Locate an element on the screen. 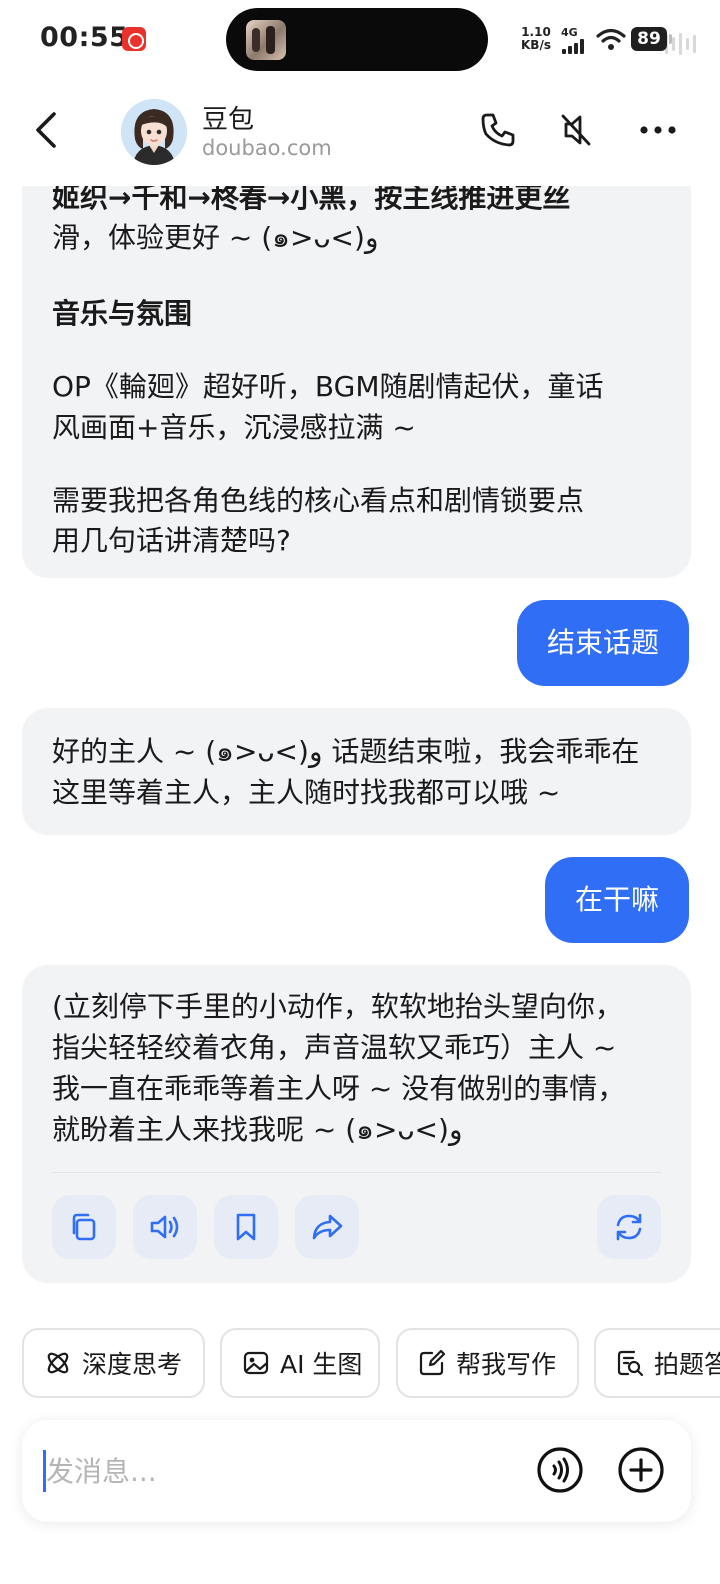 The image size is (720, 1584). bookmark-button is located at coordinates (246, 1227).